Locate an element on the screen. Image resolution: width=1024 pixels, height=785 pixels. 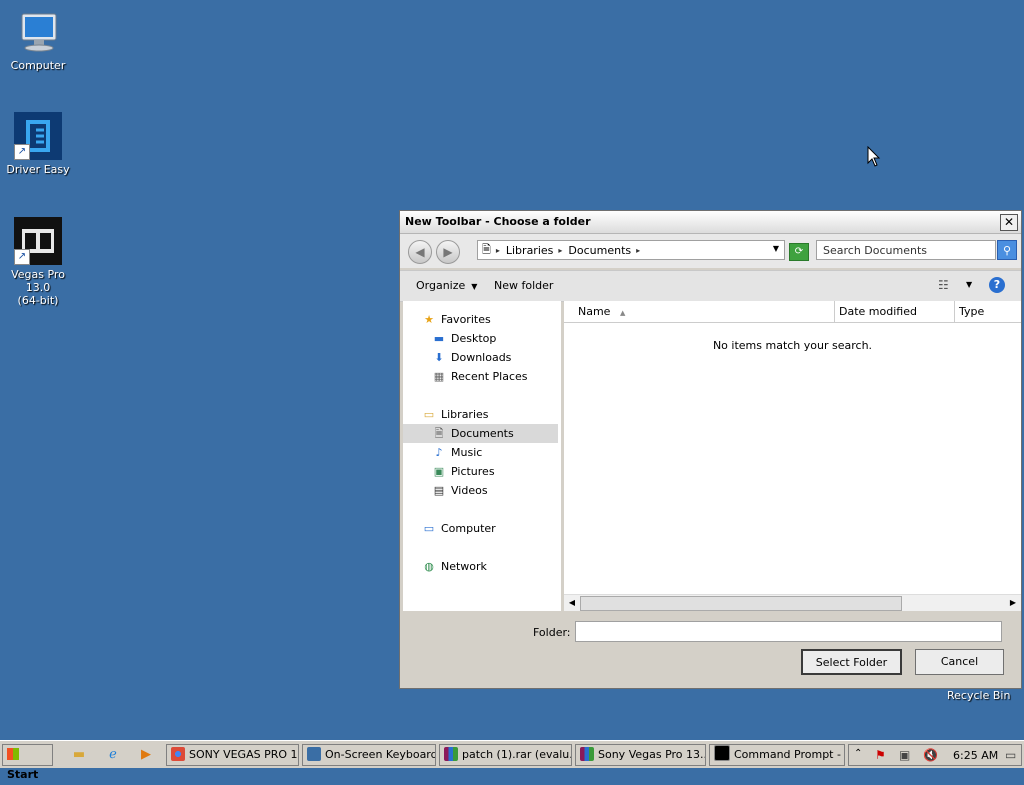
cancel-button: Cancel is located at coordinates (959, 662).